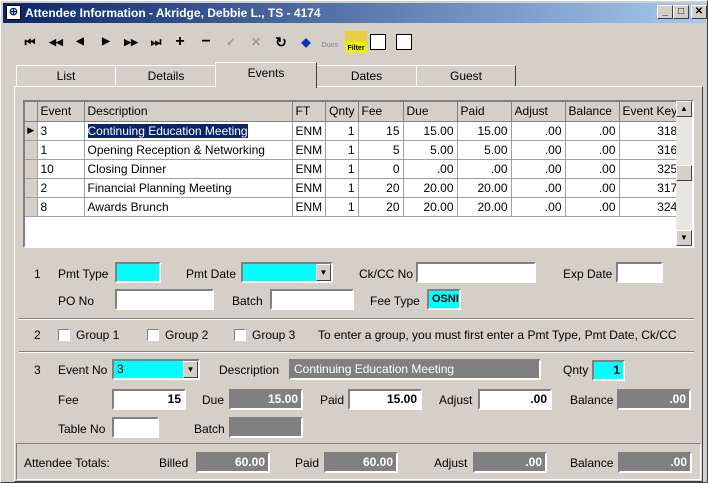  What do you see at coordinates (188, 150) in the screenshot?
I see `cell-description: Opening Reception & Networking` at bounding box center [188, 150].